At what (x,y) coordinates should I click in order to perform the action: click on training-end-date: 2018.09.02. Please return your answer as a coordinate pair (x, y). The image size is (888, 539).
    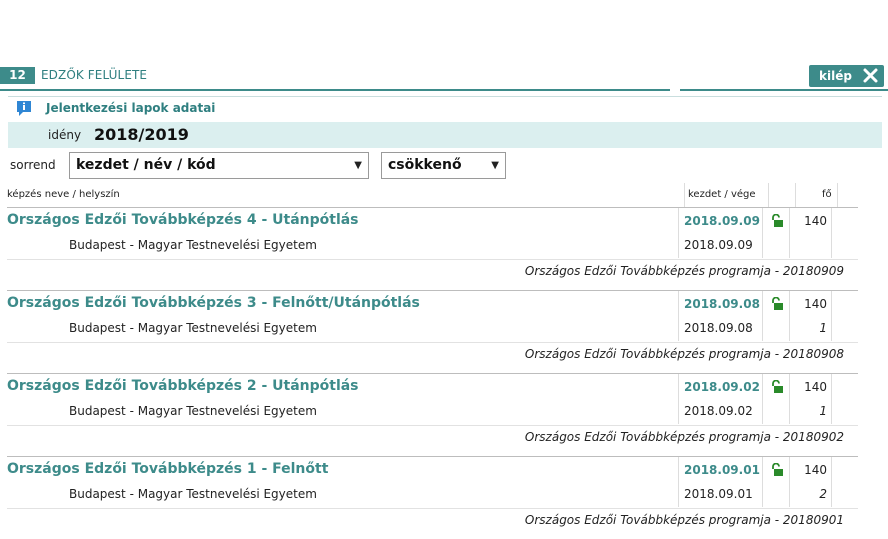
    Looking at the image, I should click on (718, 411).